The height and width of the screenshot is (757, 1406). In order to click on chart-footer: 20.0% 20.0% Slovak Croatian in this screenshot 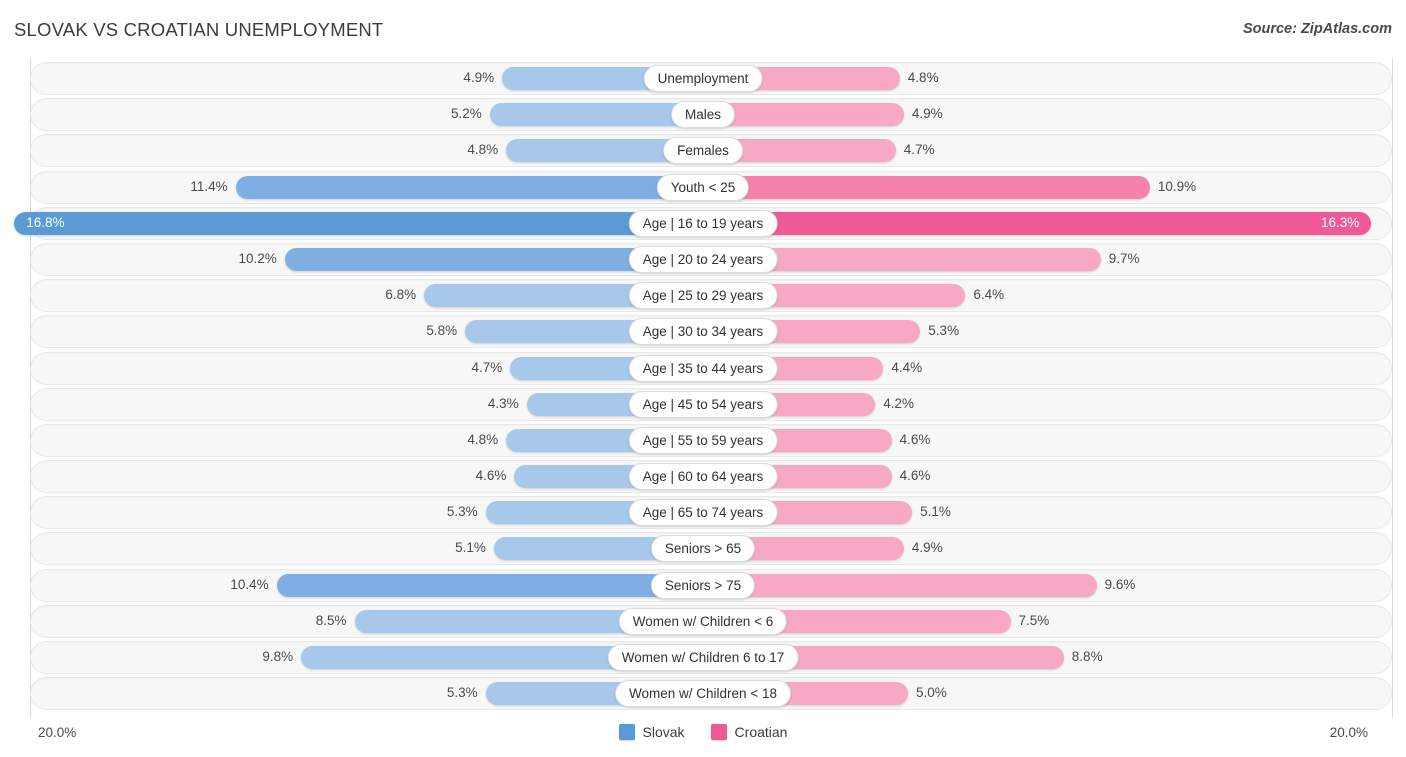, I will do `click(703, 737)`.